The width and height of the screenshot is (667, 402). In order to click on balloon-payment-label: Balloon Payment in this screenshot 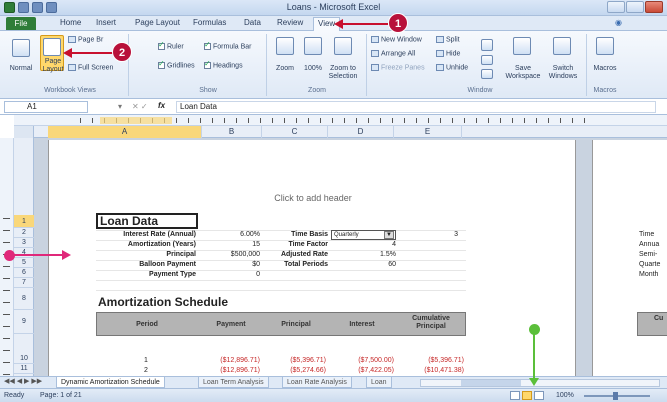, I will do `click(146, 264)`.